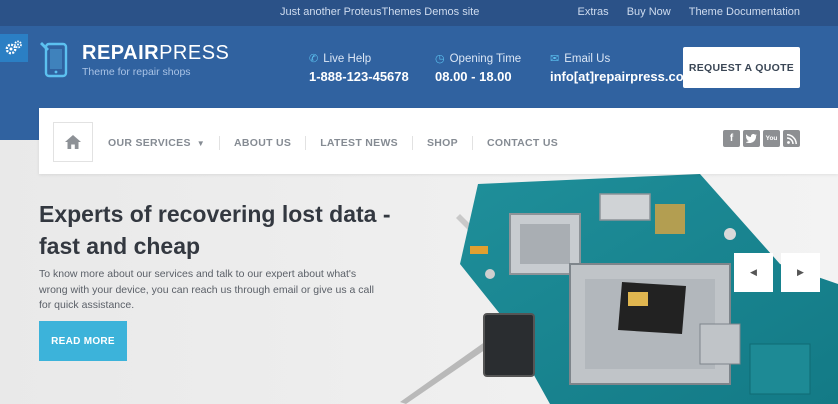 This screenshot has height=404, width=838. I want to click on nav-item-latest-news: LATEST NEWS, so click(359, 143).